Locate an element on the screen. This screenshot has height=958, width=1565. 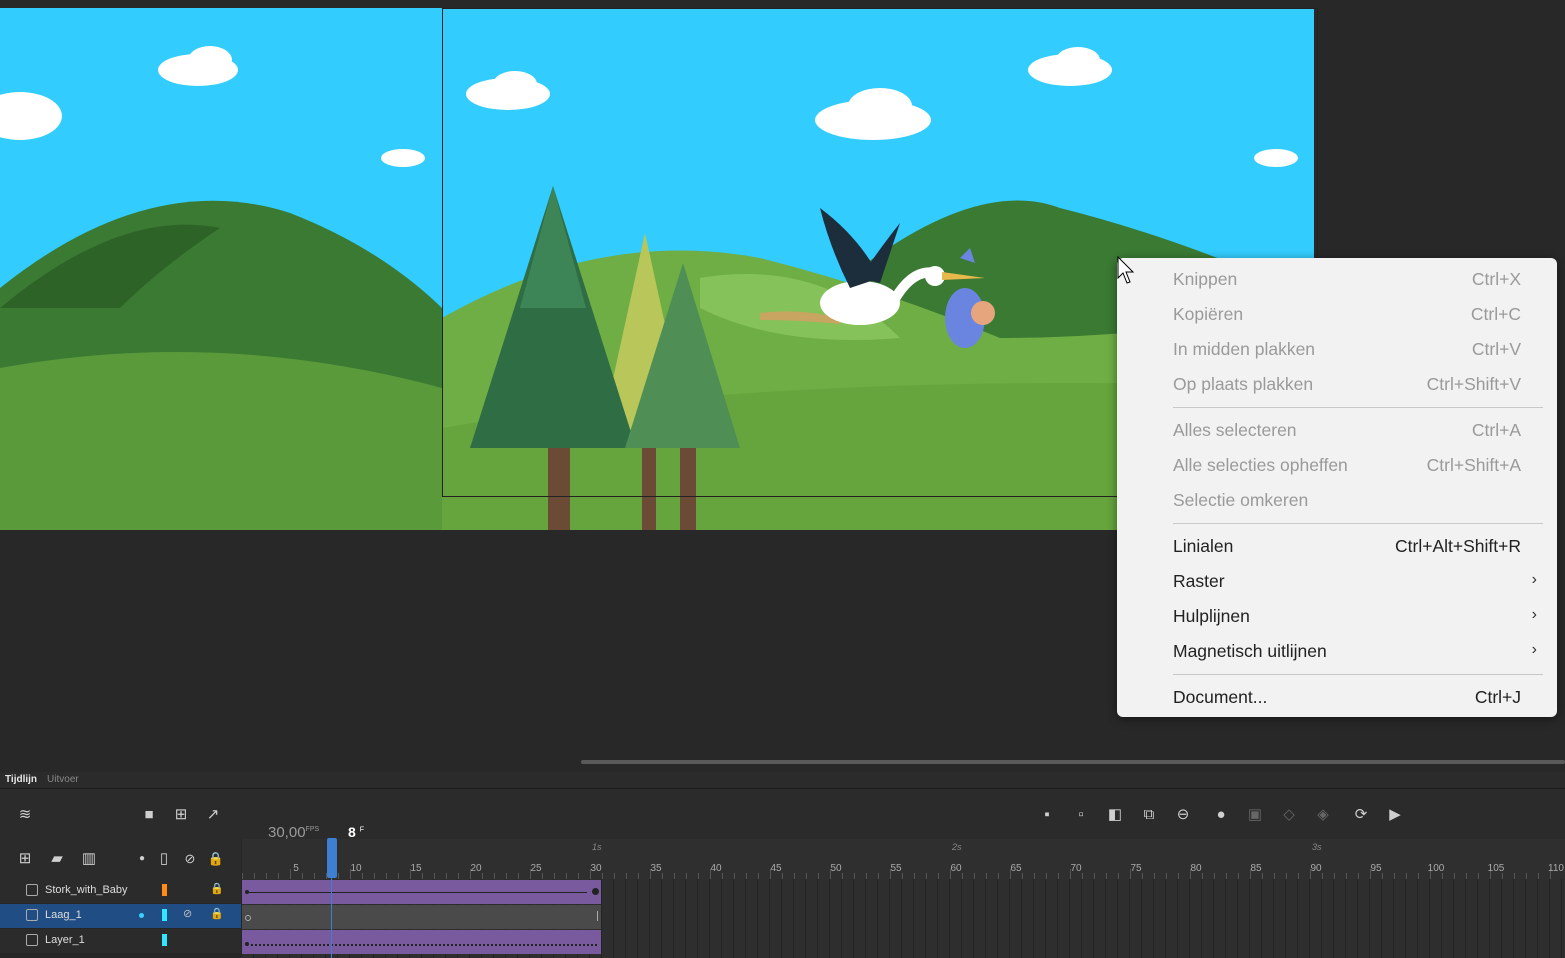
play-icon: ▶ is located at coordinates (1395, 815).